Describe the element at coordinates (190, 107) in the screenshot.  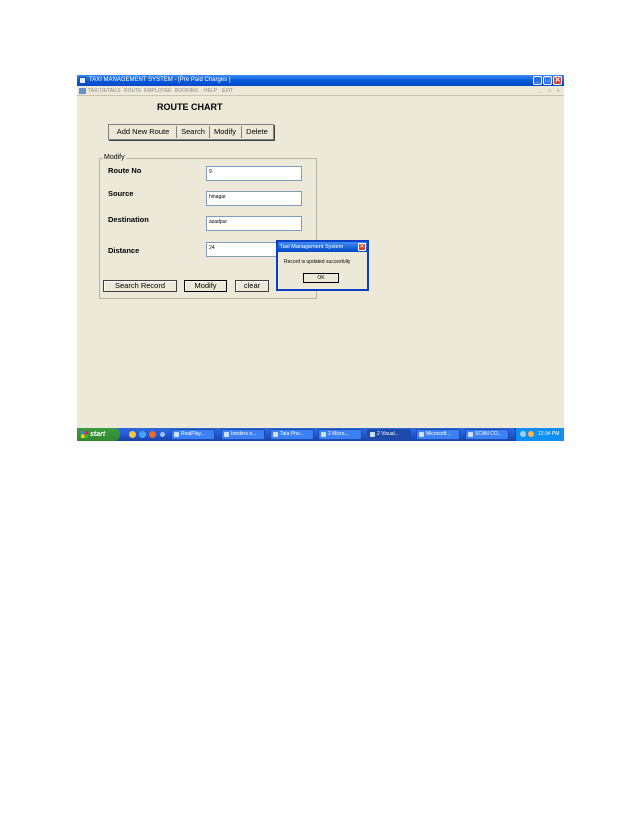
I see `page-title: ROUTE CHART` at that location.